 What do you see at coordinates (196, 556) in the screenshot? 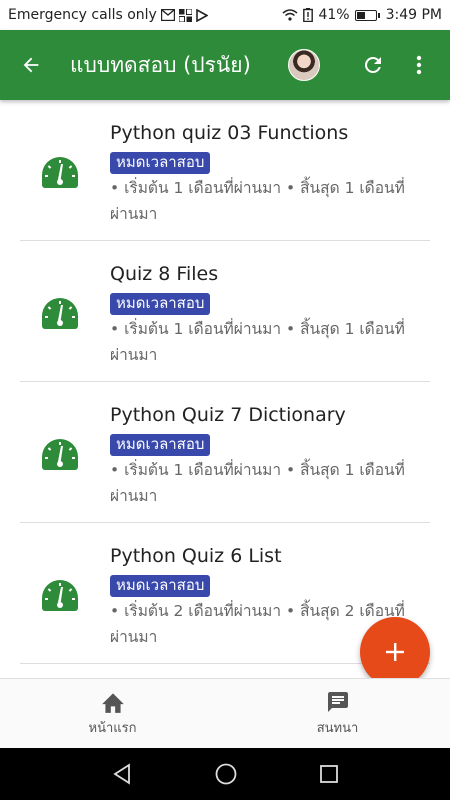
I see `quiz-title: Python Quiz 6 List` at bounding box center [196, 556].